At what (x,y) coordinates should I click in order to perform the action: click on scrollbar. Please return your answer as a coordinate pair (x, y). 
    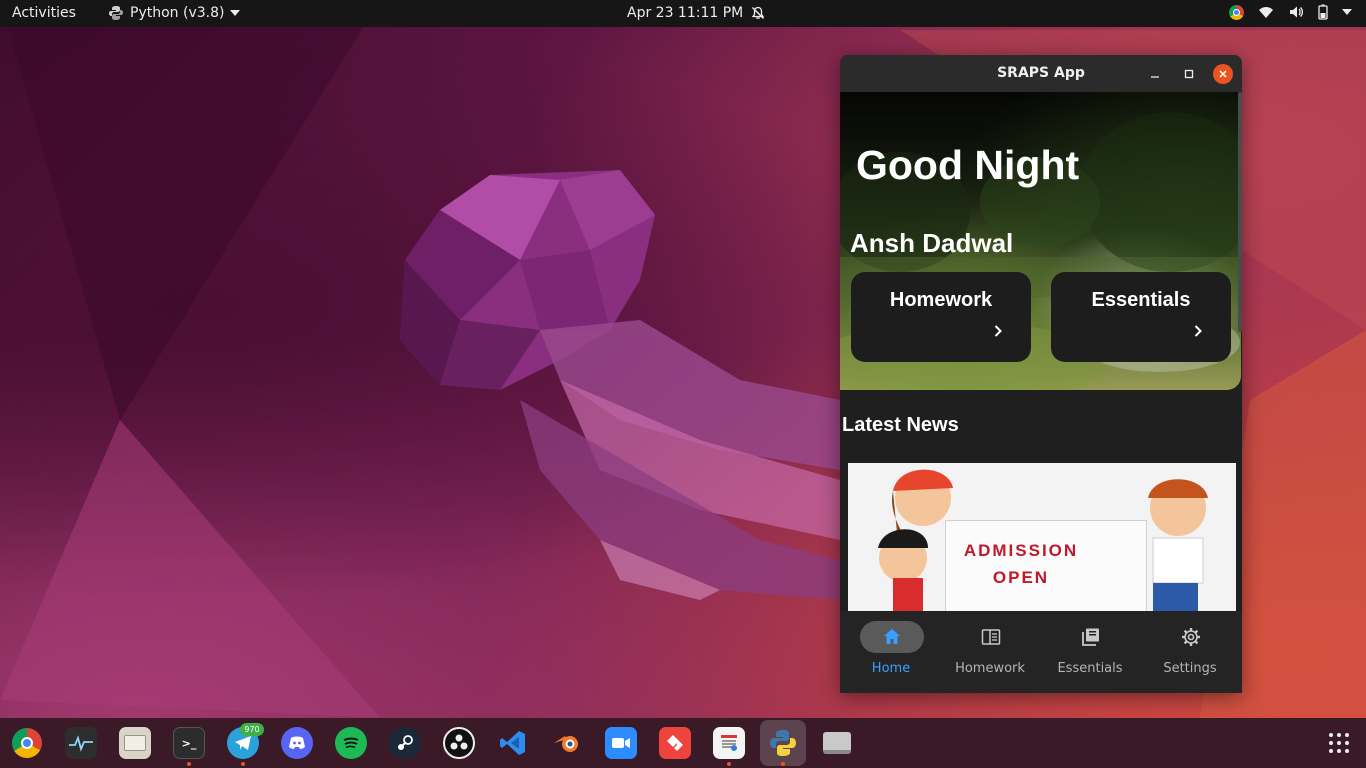
    Looking at the image, I should click on (1240, 212).